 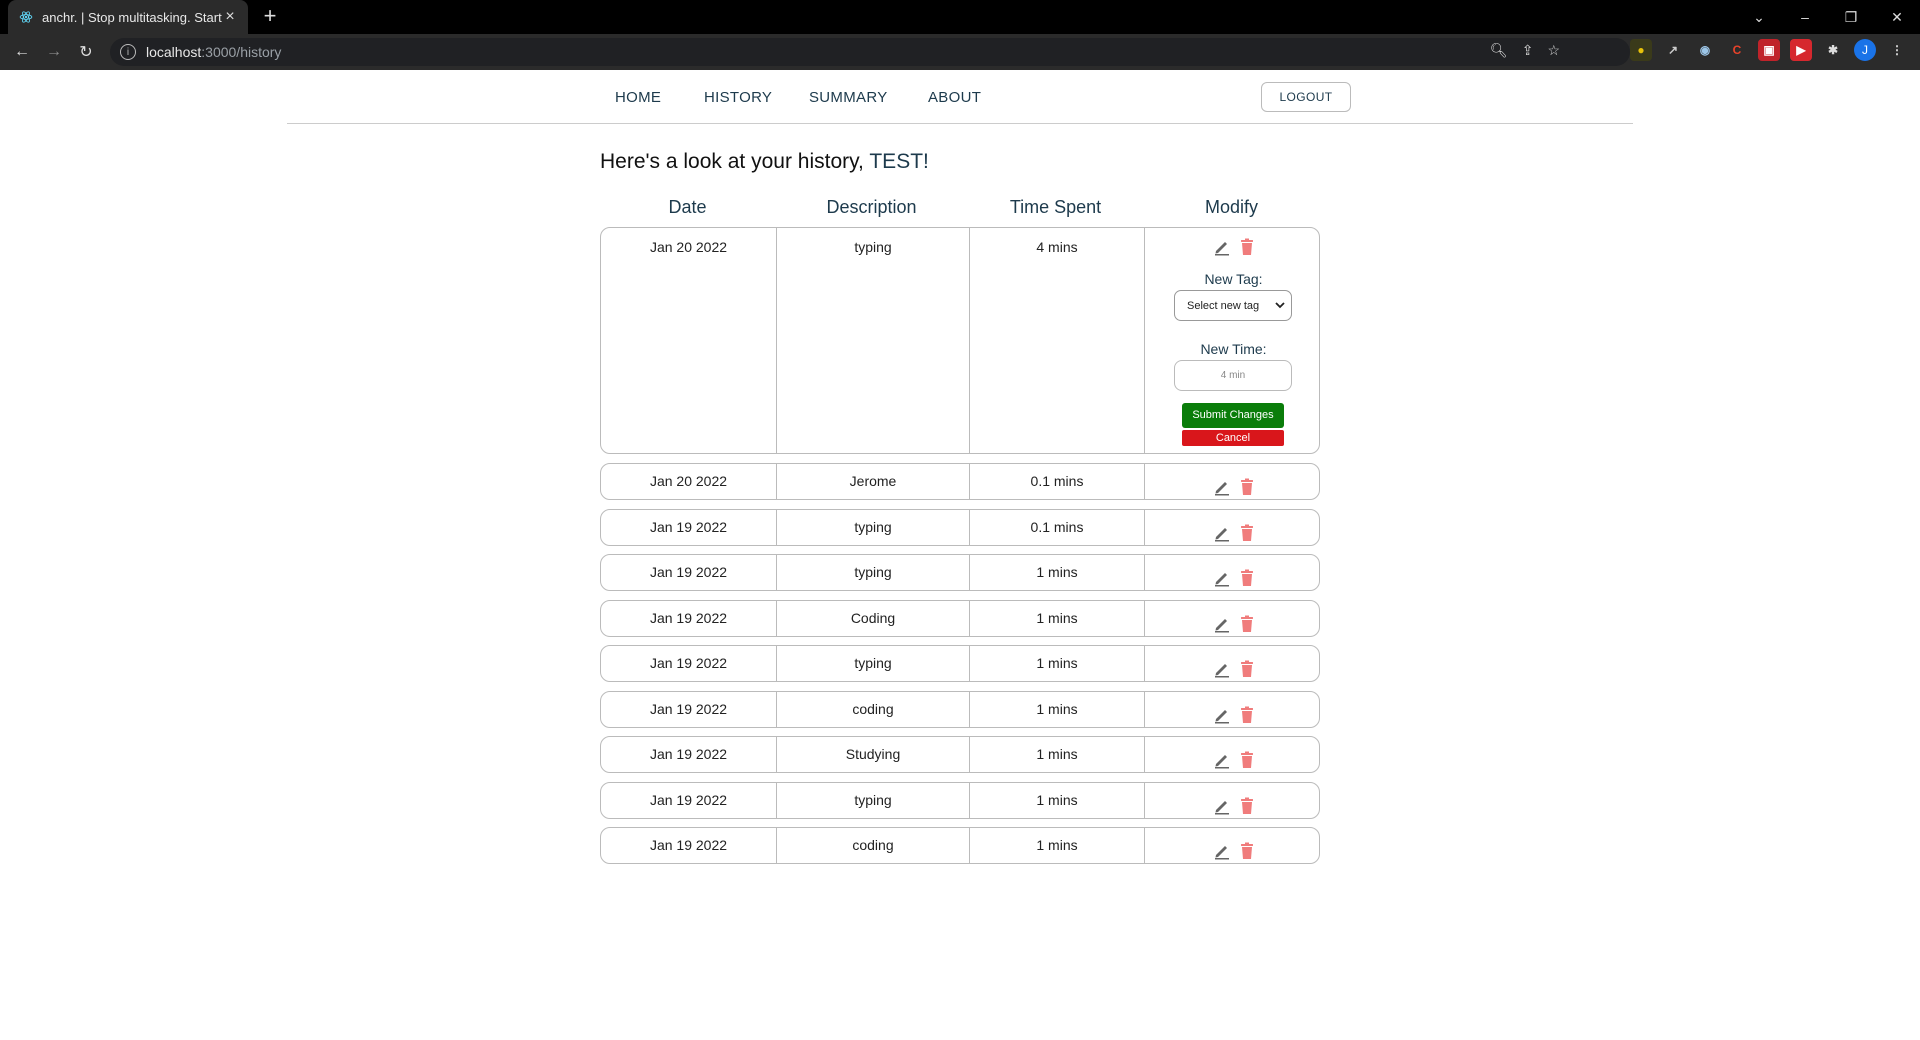 What do you see at coordinates (954, 97) in the screenshot?
I see `nav-about-link: ABOUT` at bounding box center [954, 97].